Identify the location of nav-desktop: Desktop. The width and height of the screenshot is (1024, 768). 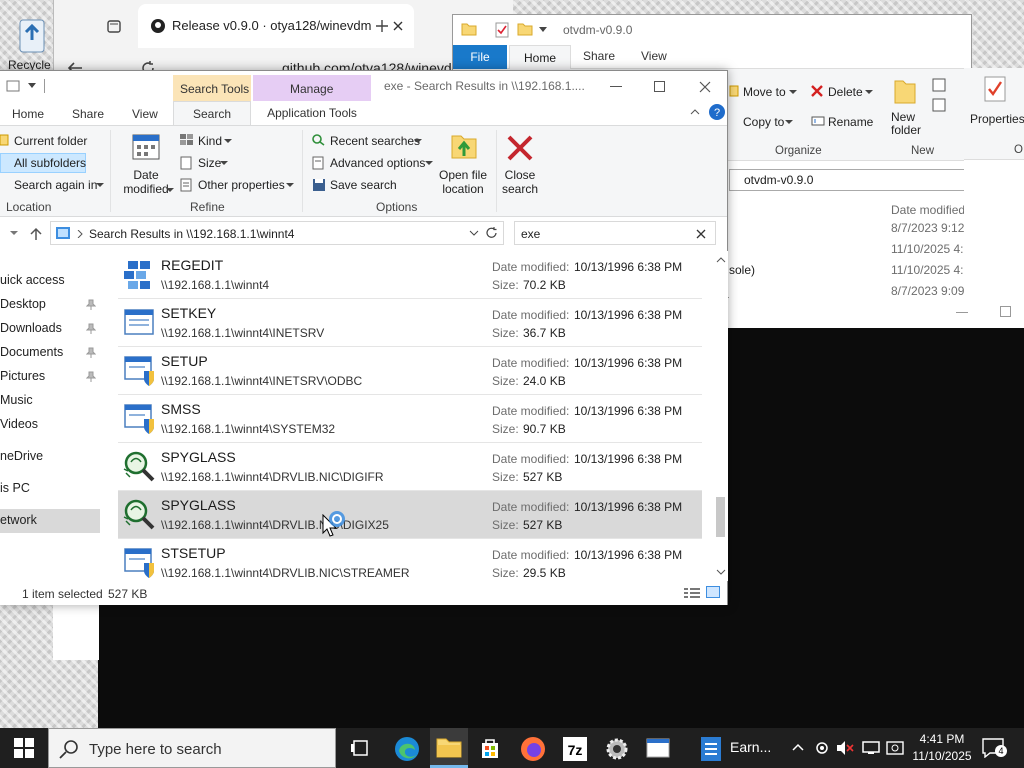
(23, 304).